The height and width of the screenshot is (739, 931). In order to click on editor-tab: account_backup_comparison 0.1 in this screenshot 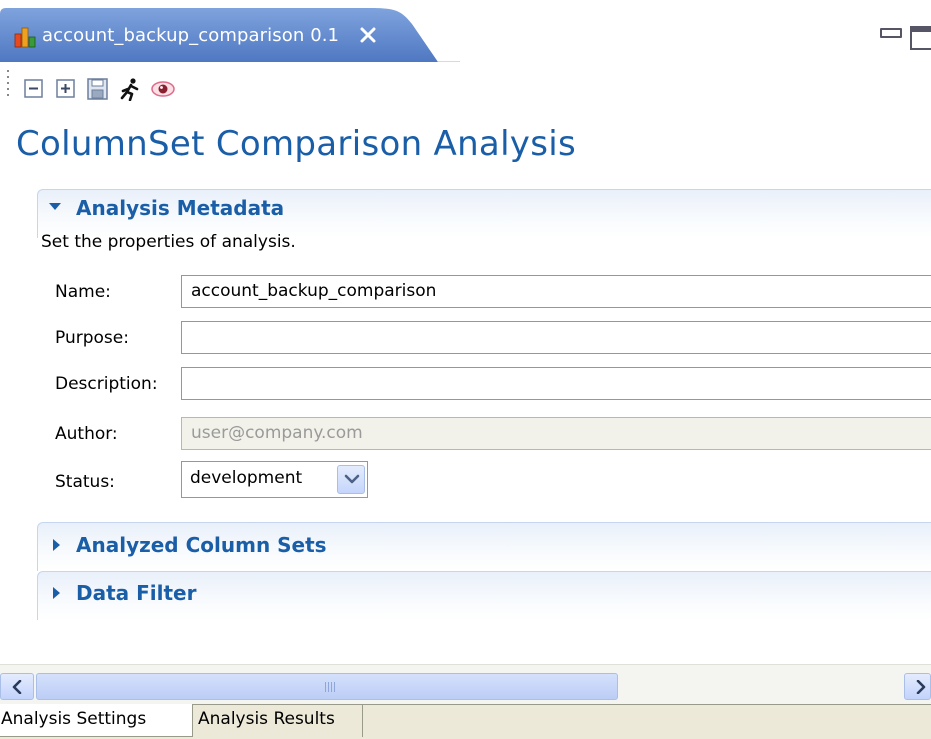, I will do `click(230, 31)`.